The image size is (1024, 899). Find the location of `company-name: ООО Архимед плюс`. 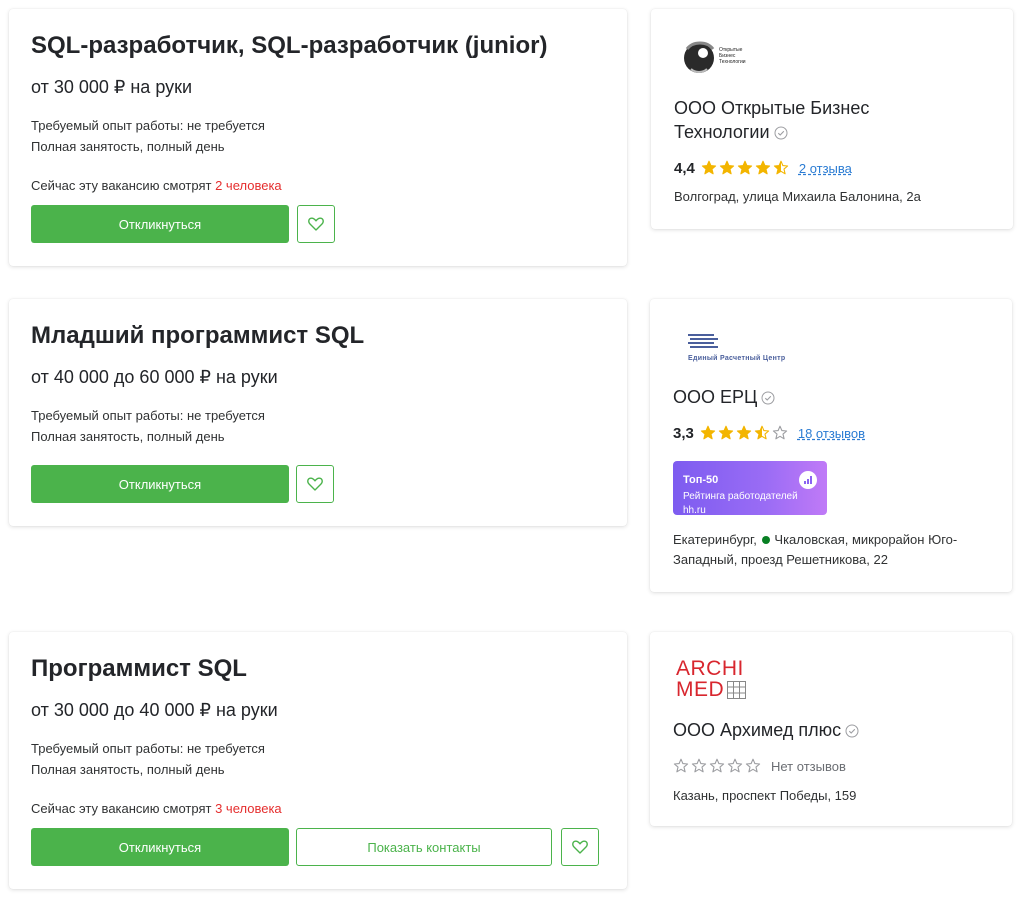

company-name: ООО Архимед плюс is located at coordinates (842, 730).